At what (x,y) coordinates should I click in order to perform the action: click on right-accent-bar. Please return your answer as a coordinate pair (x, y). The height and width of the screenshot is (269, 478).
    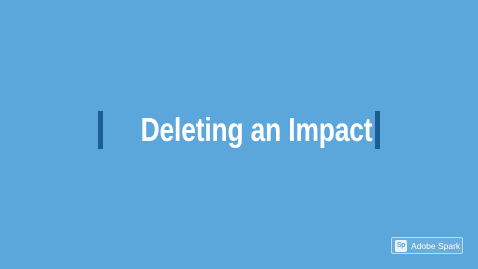
    Looking at the image, I should click on (377, 130).